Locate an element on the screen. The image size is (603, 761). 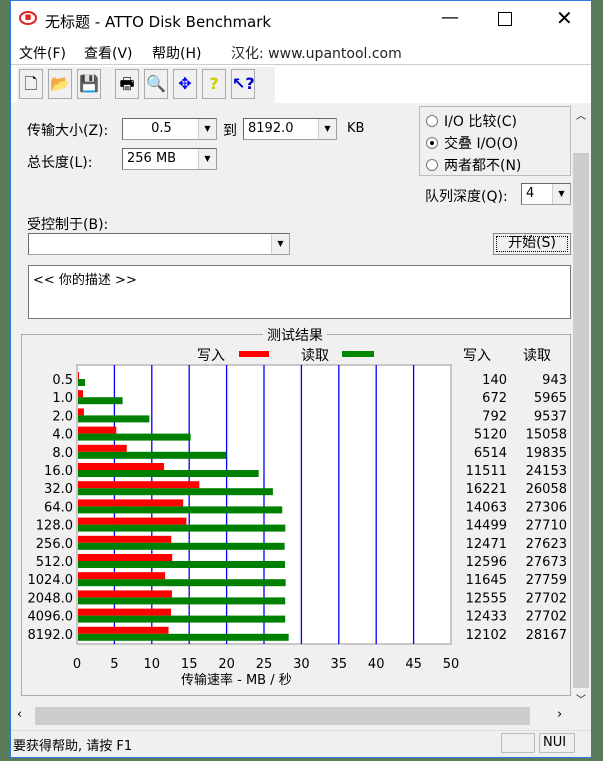
y-tick-label: 8.0 is located at coordinates (62, 453).